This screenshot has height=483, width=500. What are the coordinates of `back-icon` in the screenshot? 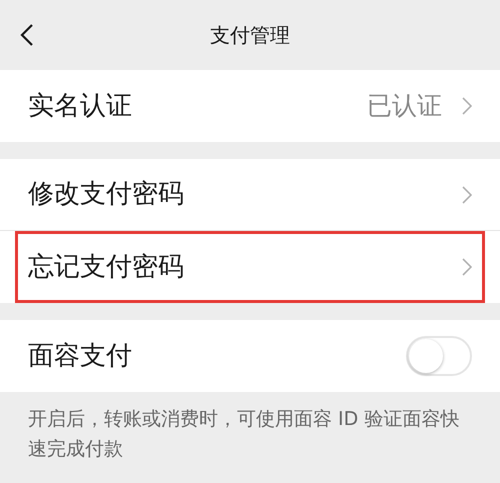 It's located at (27, 35).